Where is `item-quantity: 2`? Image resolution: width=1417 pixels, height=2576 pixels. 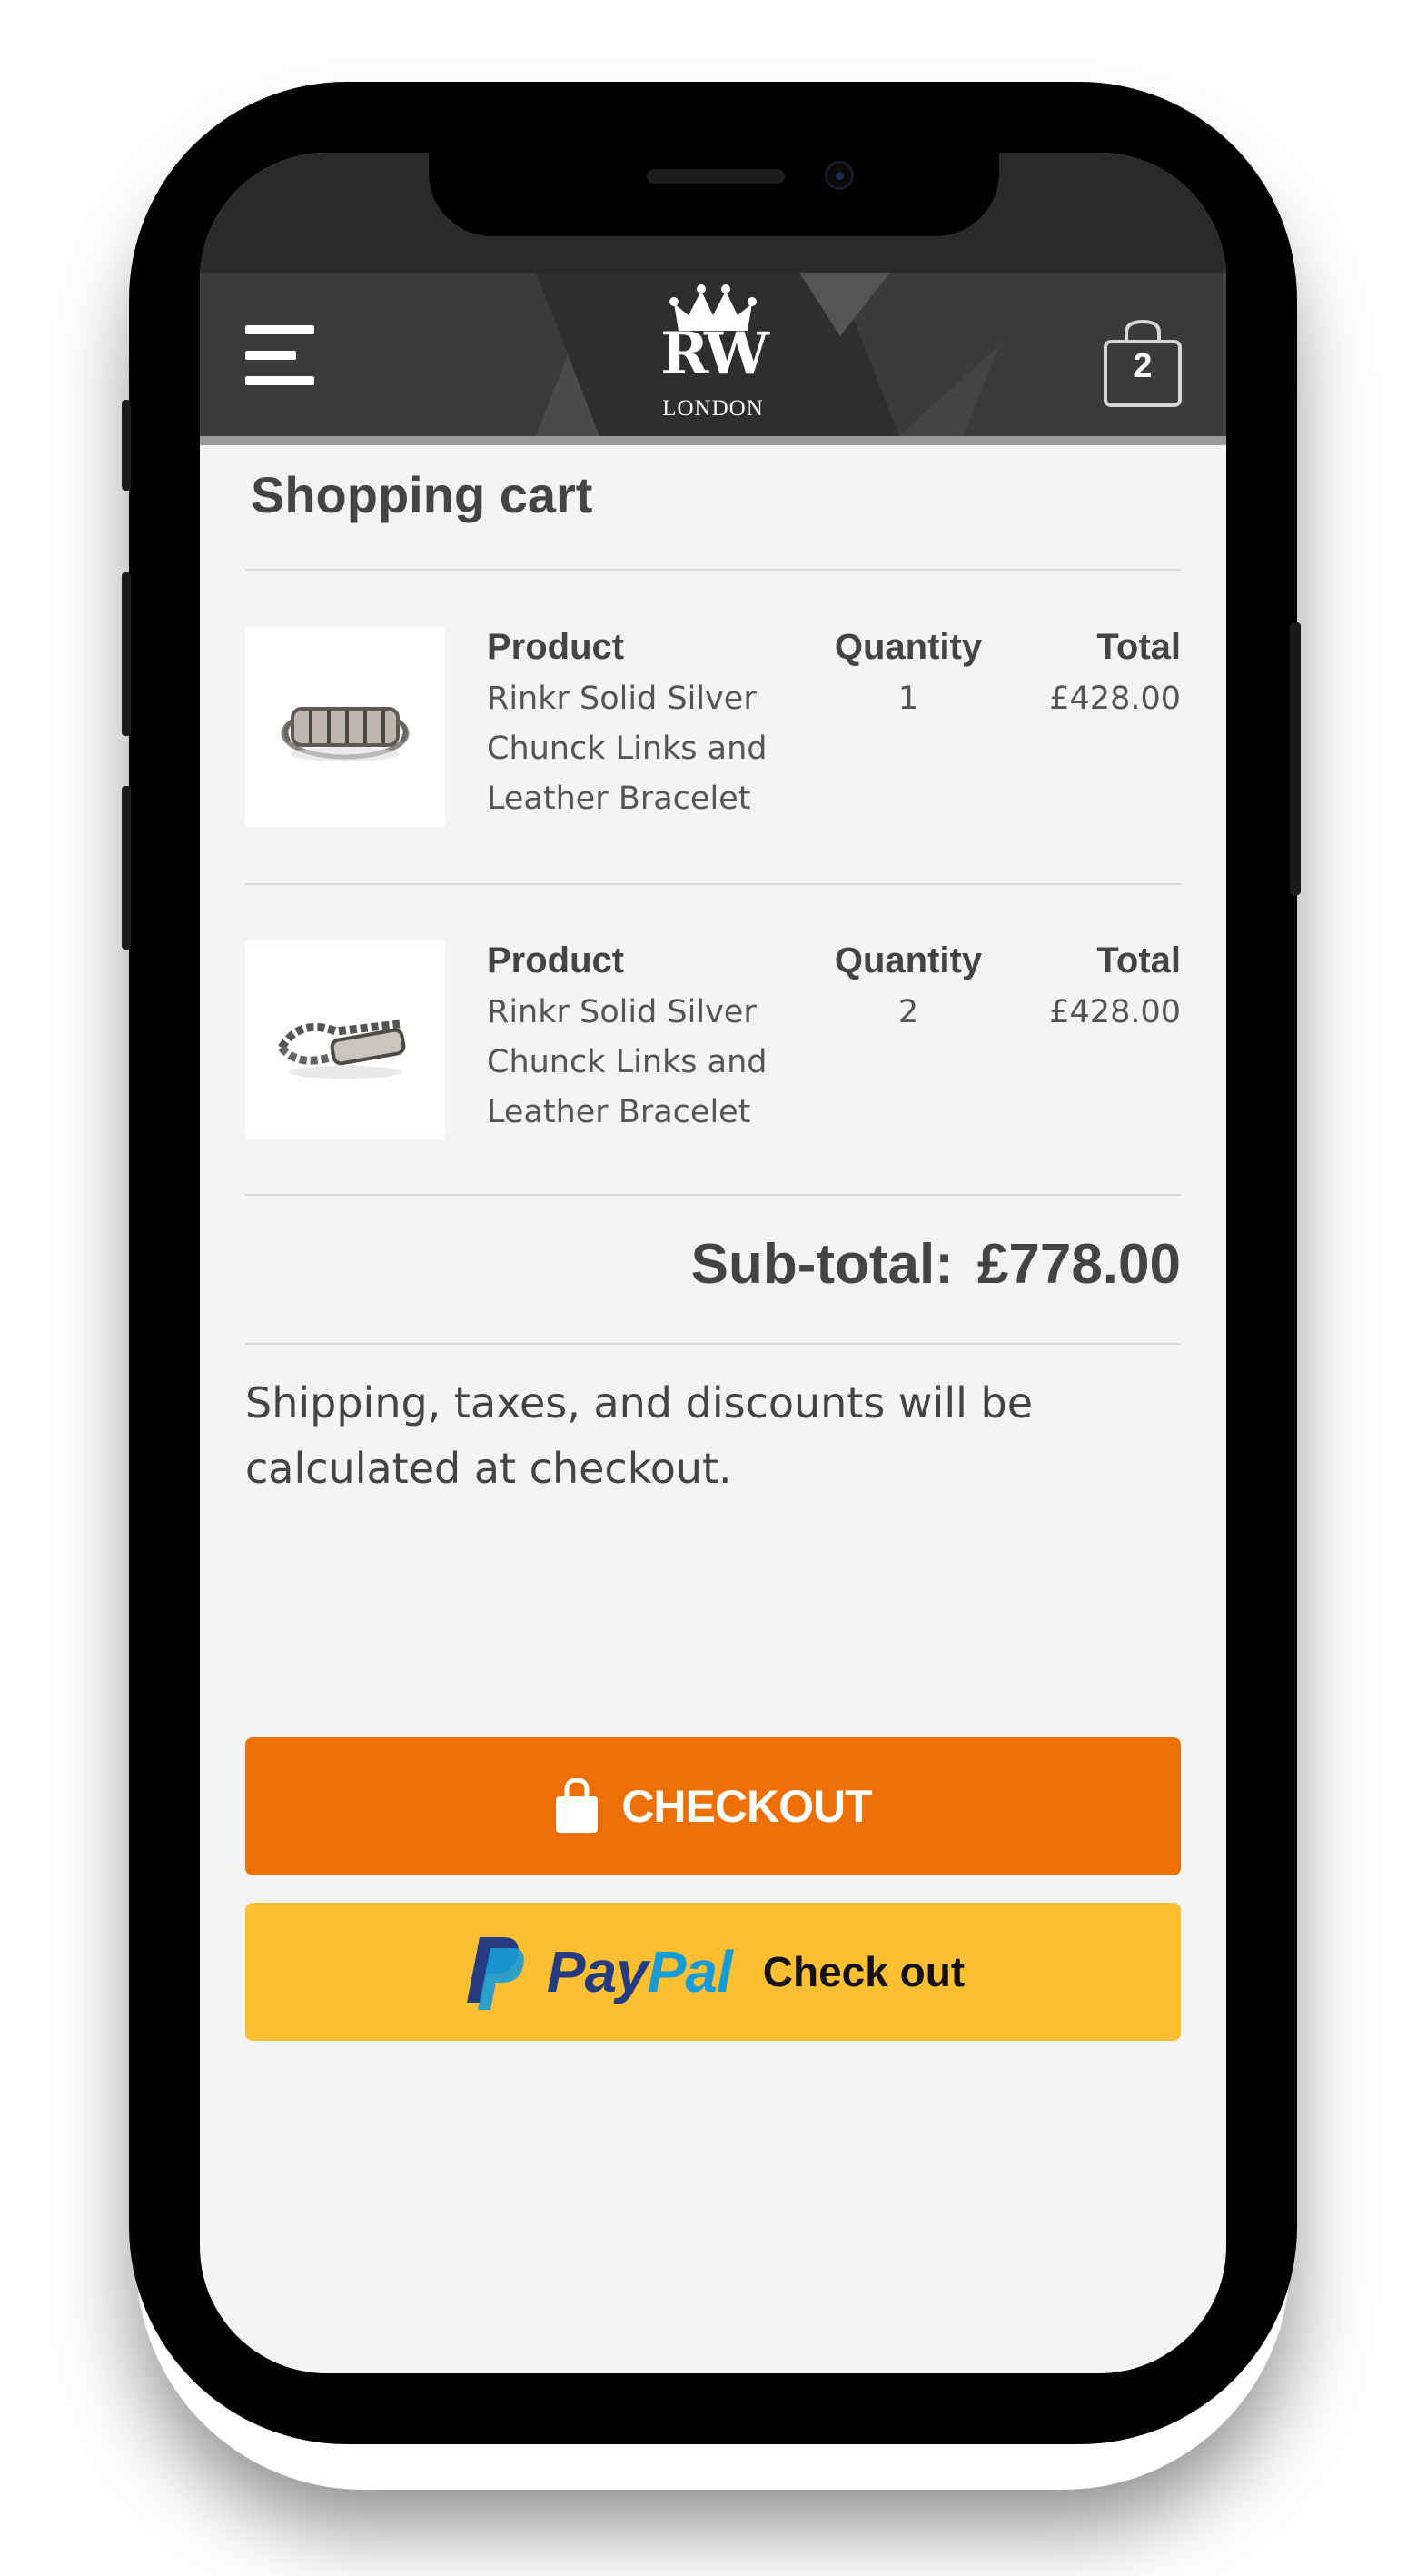
item-quantity: 2 is located at coordinates (908, 1012).